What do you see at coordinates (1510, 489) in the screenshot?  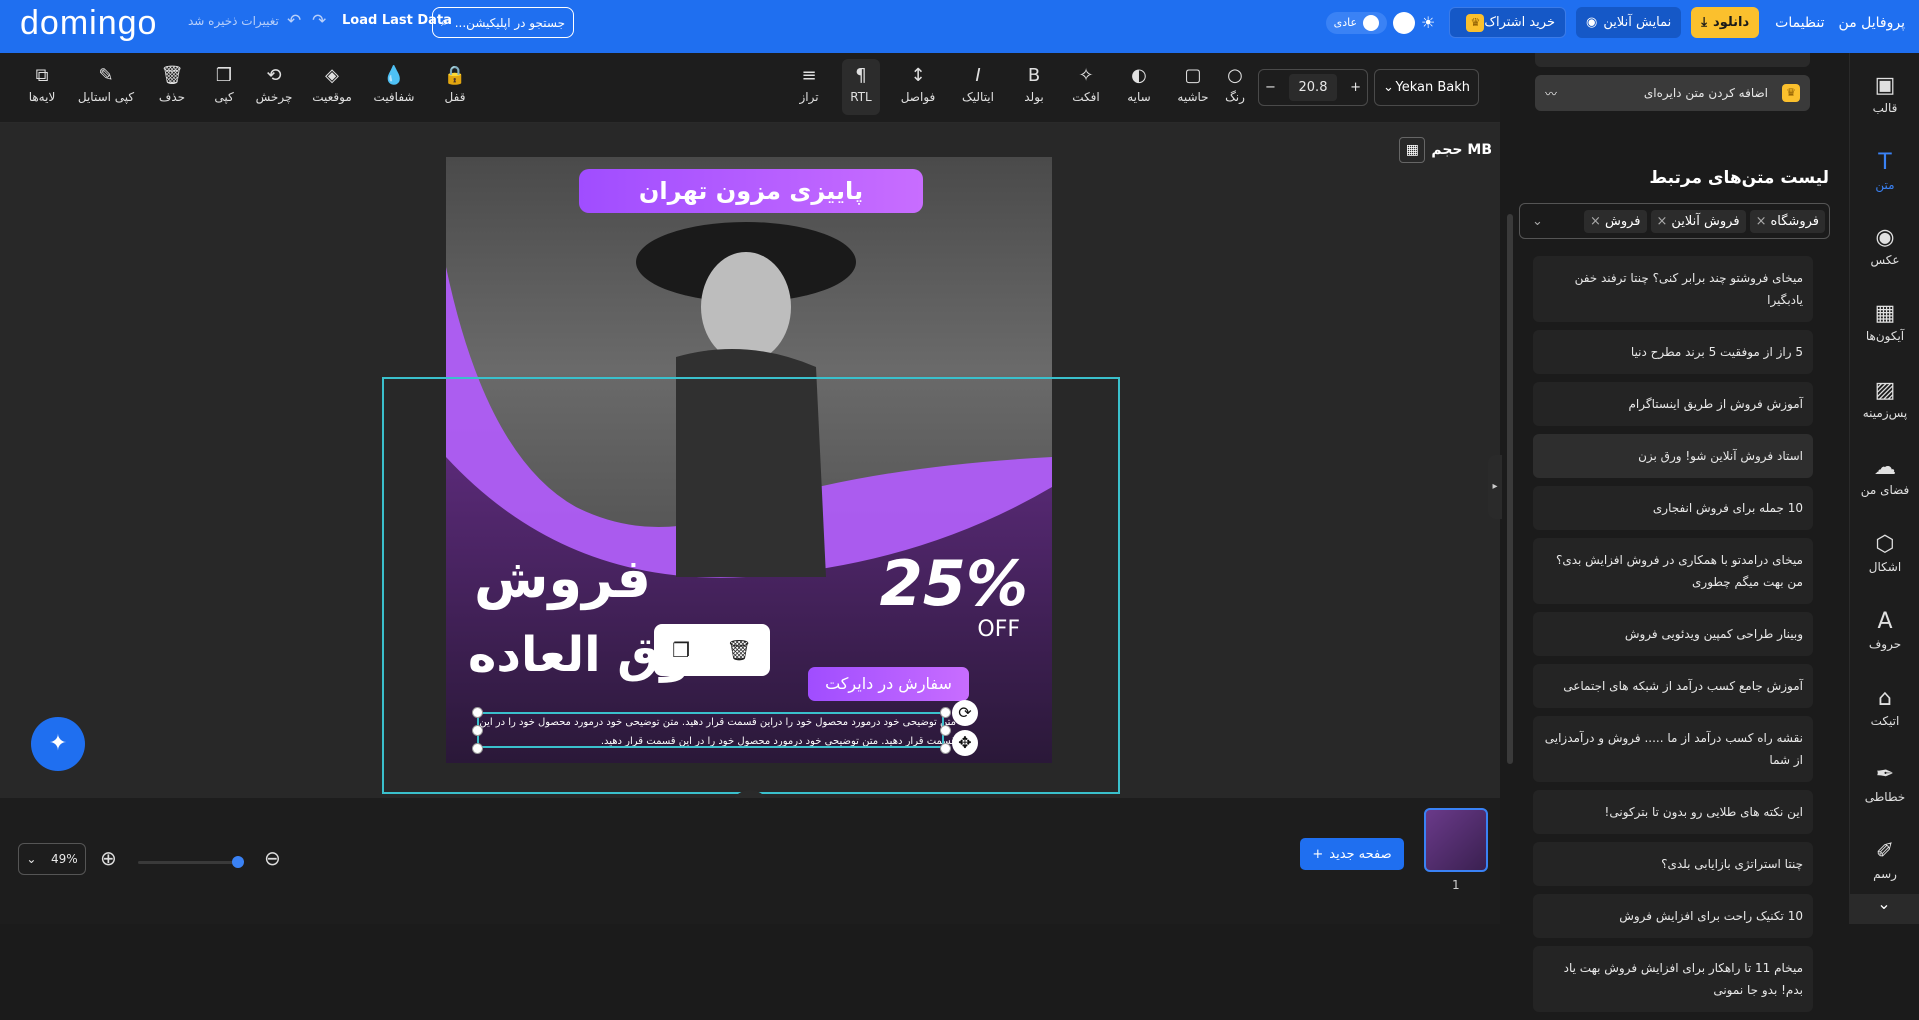 I see `panel-scrollbar` at bounding box center [1510, 489].